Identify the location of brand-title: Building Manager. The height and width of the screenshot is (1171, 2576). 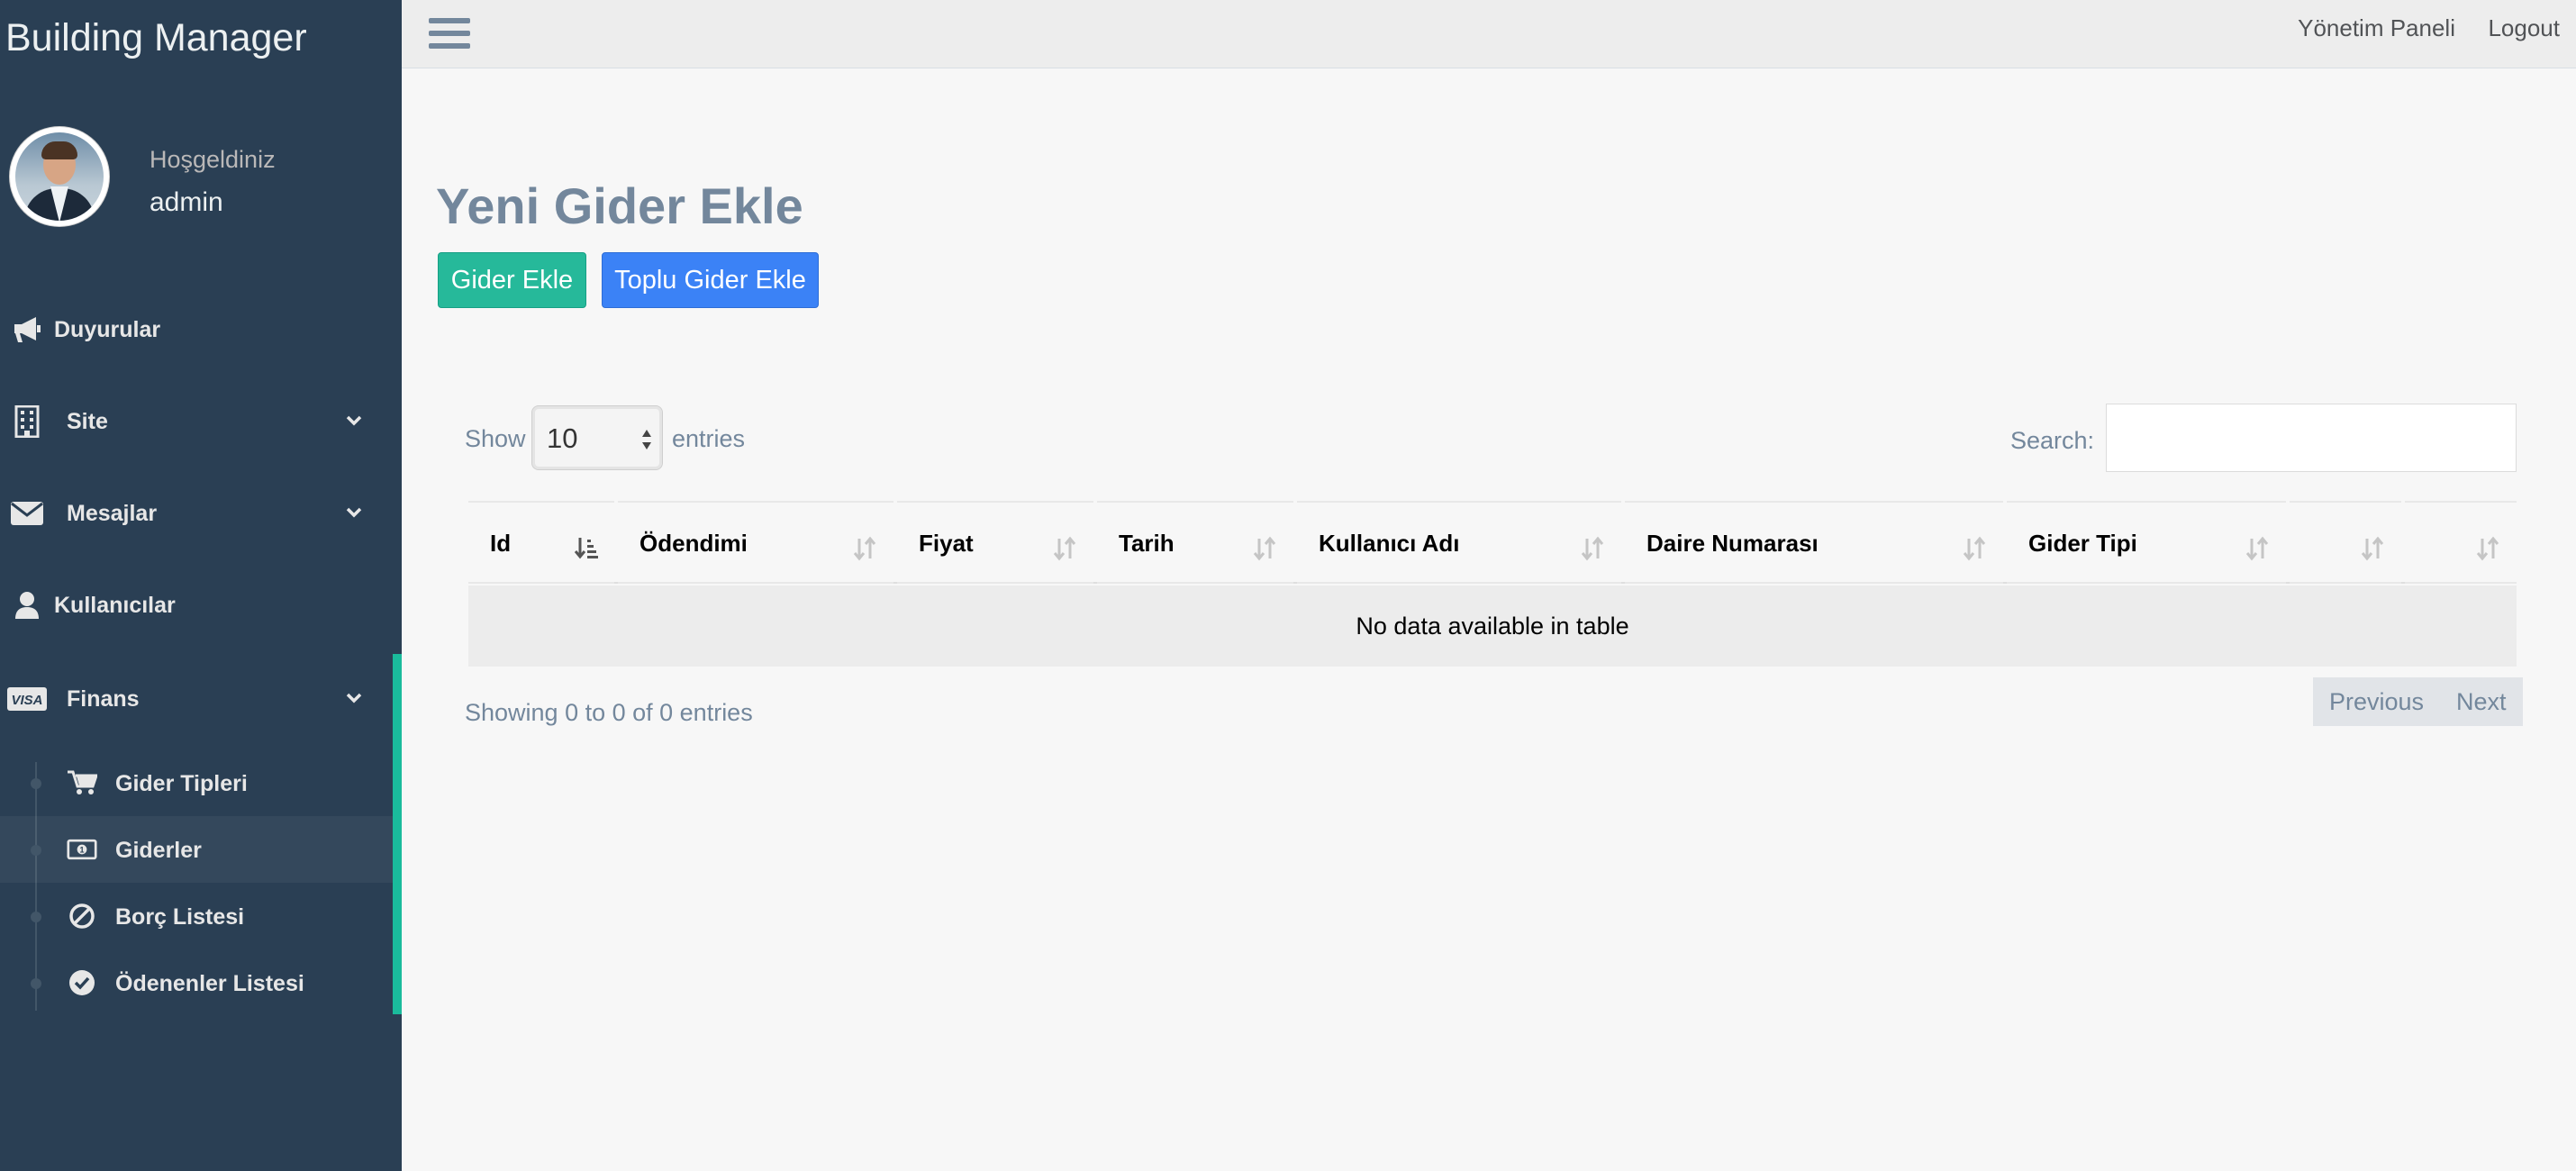
(156, 38).